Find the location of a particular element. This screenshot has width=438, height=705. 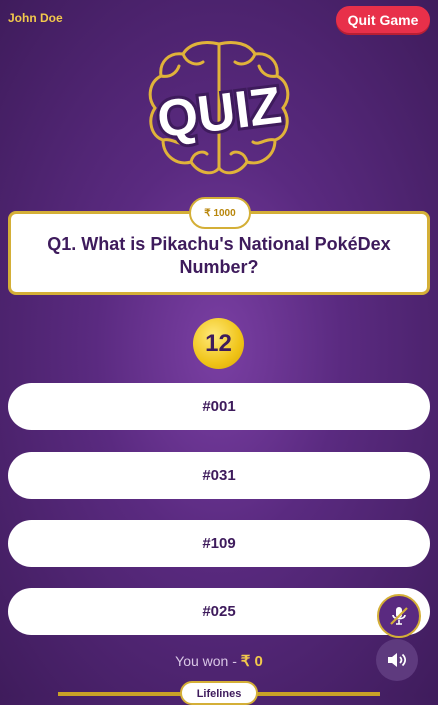

quiz-brain-logo: QUIZ is located at coordinates (219, 107).